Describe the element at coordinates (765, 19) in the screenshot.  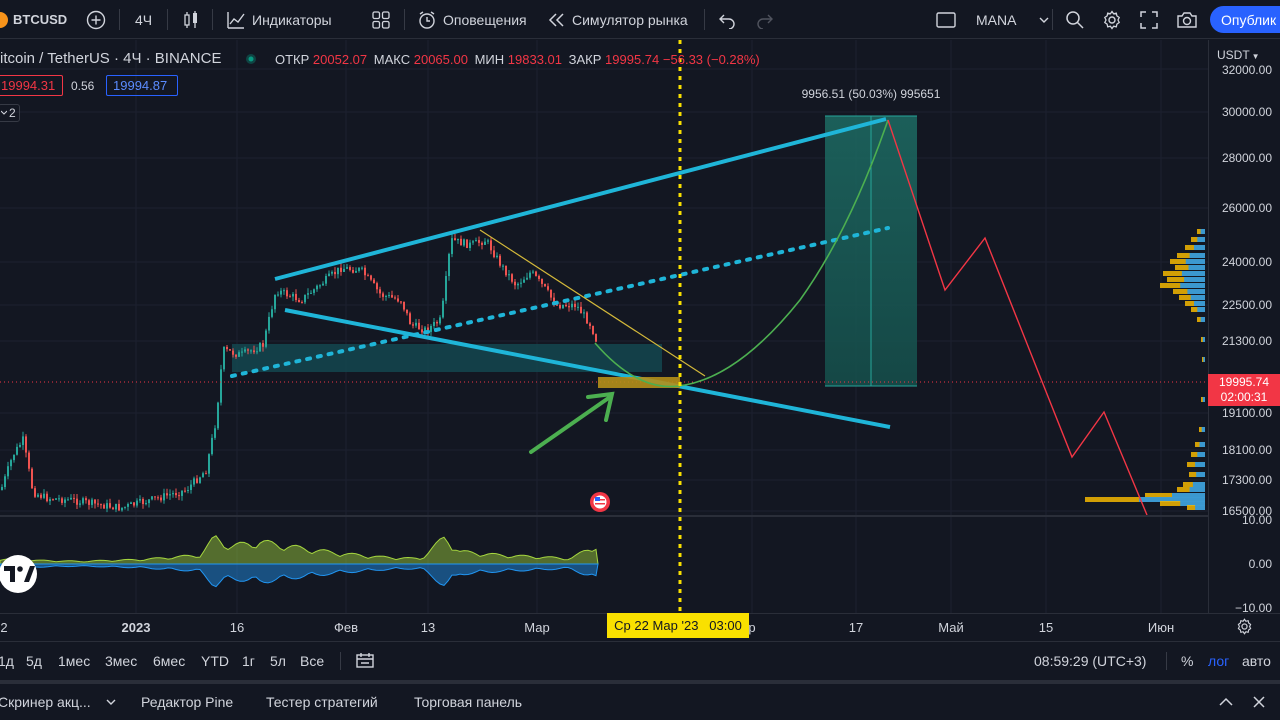
I see `redo-button` at that location.